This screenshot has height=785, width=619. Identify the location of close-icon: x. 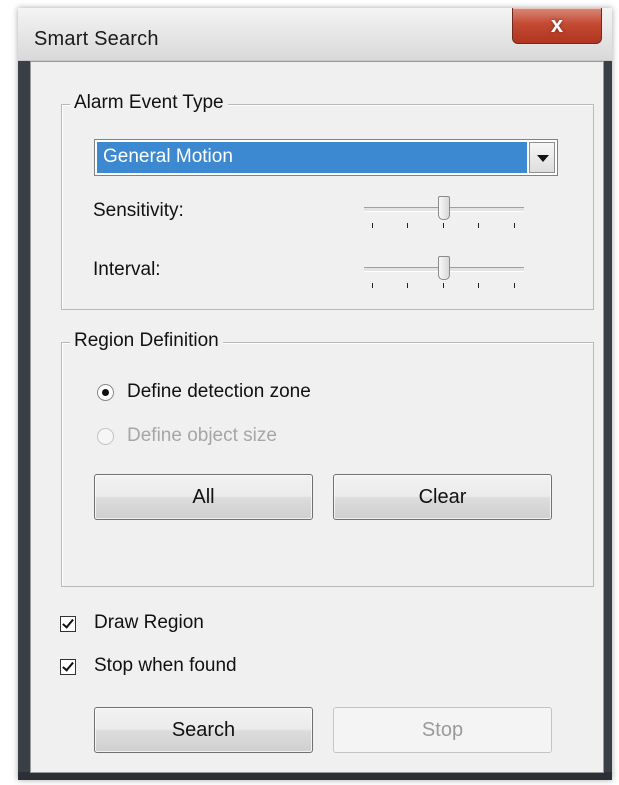
(557, 24).